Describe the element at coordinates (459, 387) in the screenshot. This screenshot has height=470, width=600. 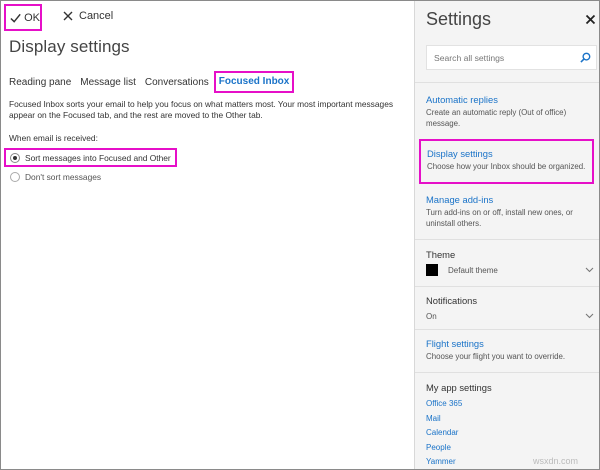
I see `my-app-settings-heading: My app settings` at that location.